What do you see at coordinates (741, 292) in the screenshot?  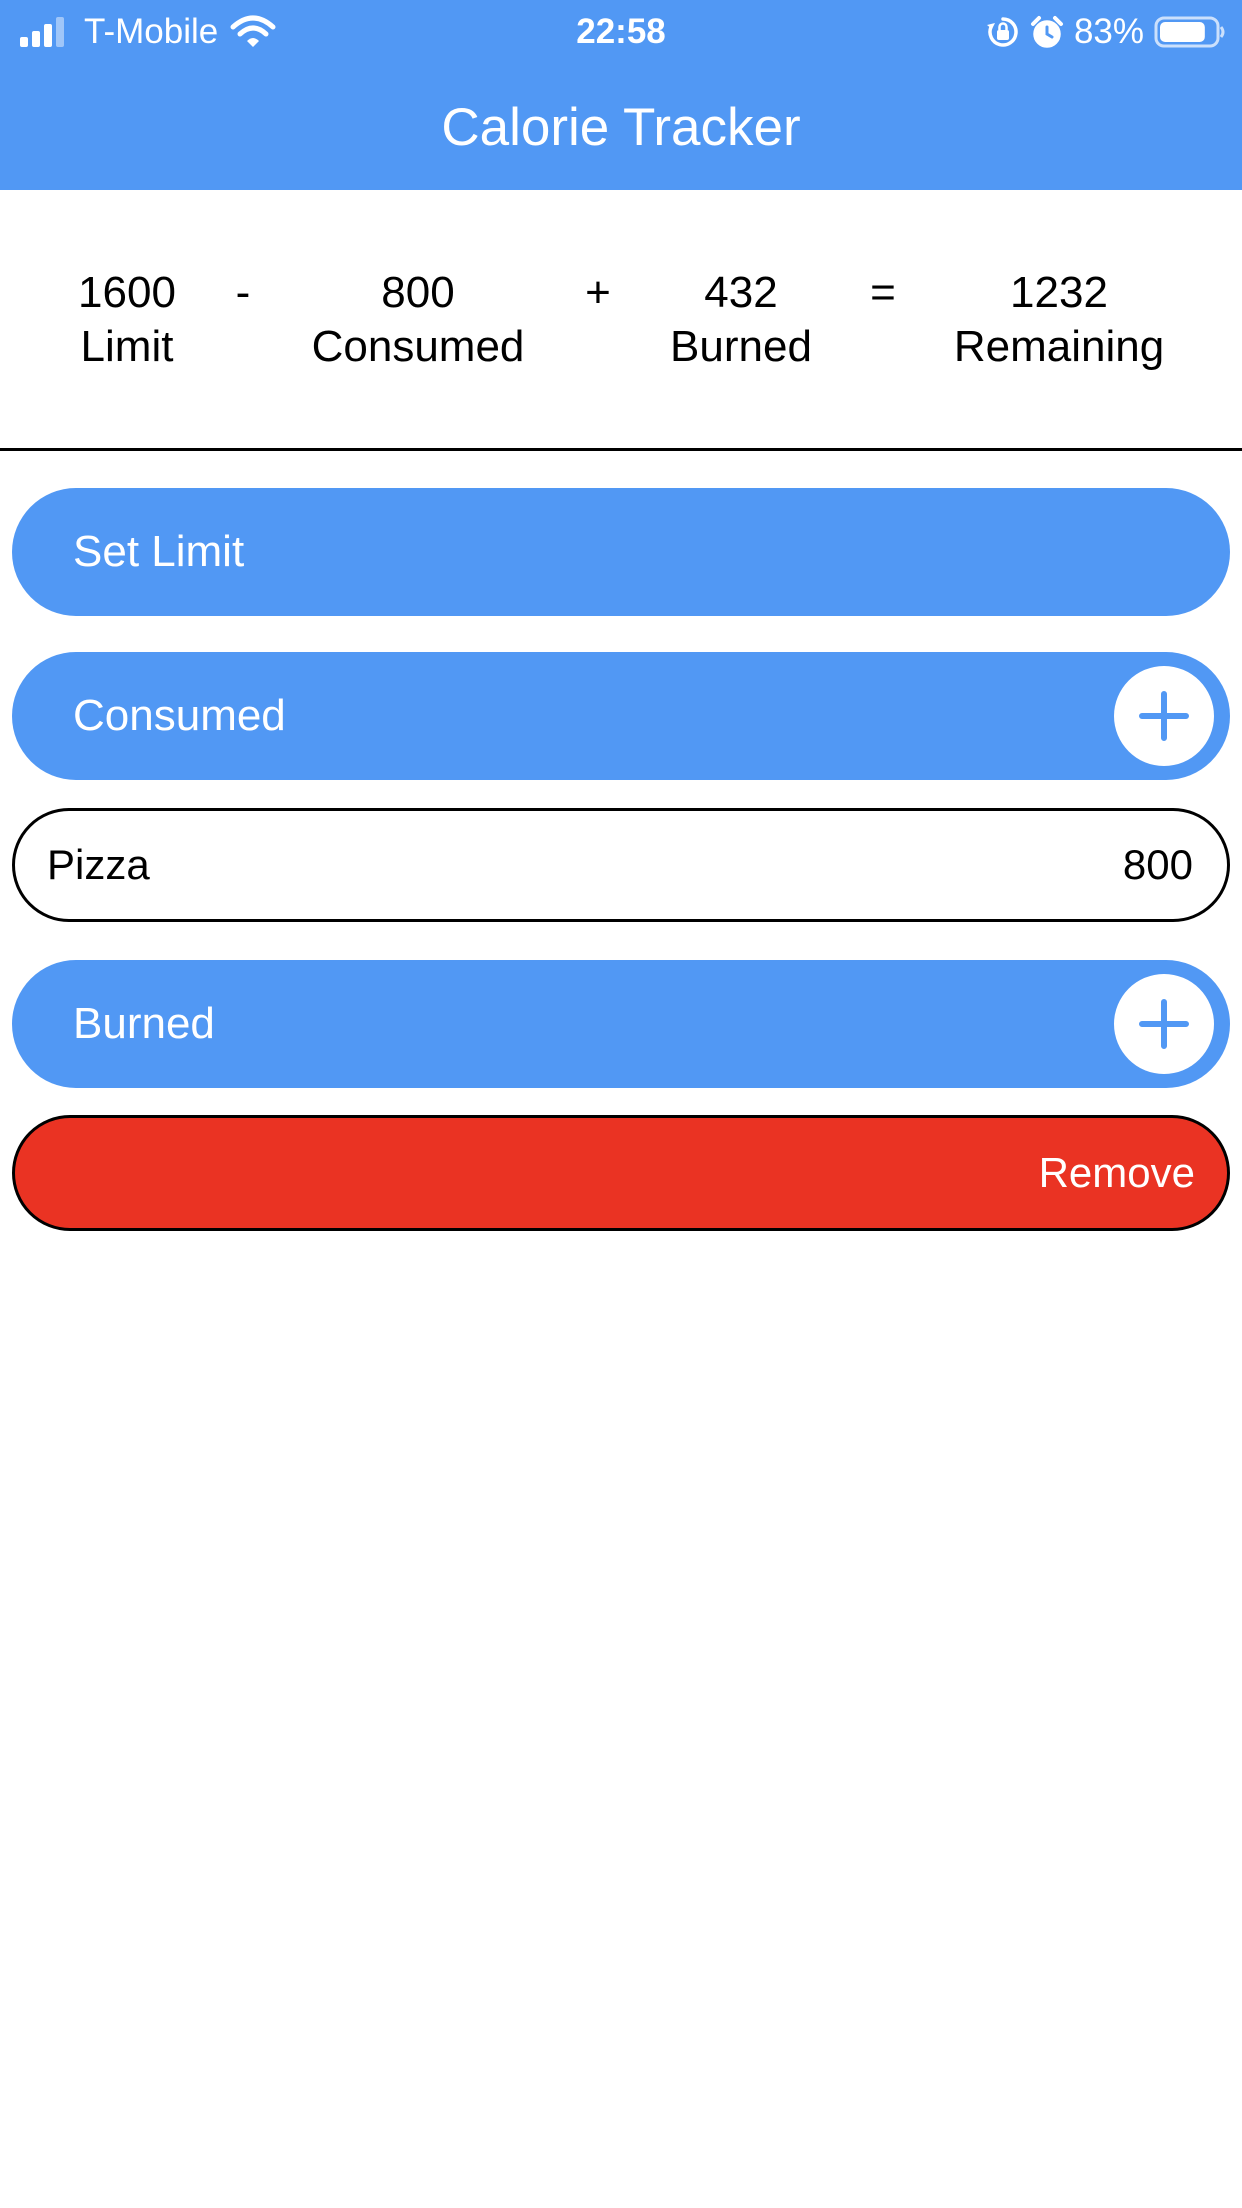 I see `burned-value: 432` at bounding box center [741, 292].